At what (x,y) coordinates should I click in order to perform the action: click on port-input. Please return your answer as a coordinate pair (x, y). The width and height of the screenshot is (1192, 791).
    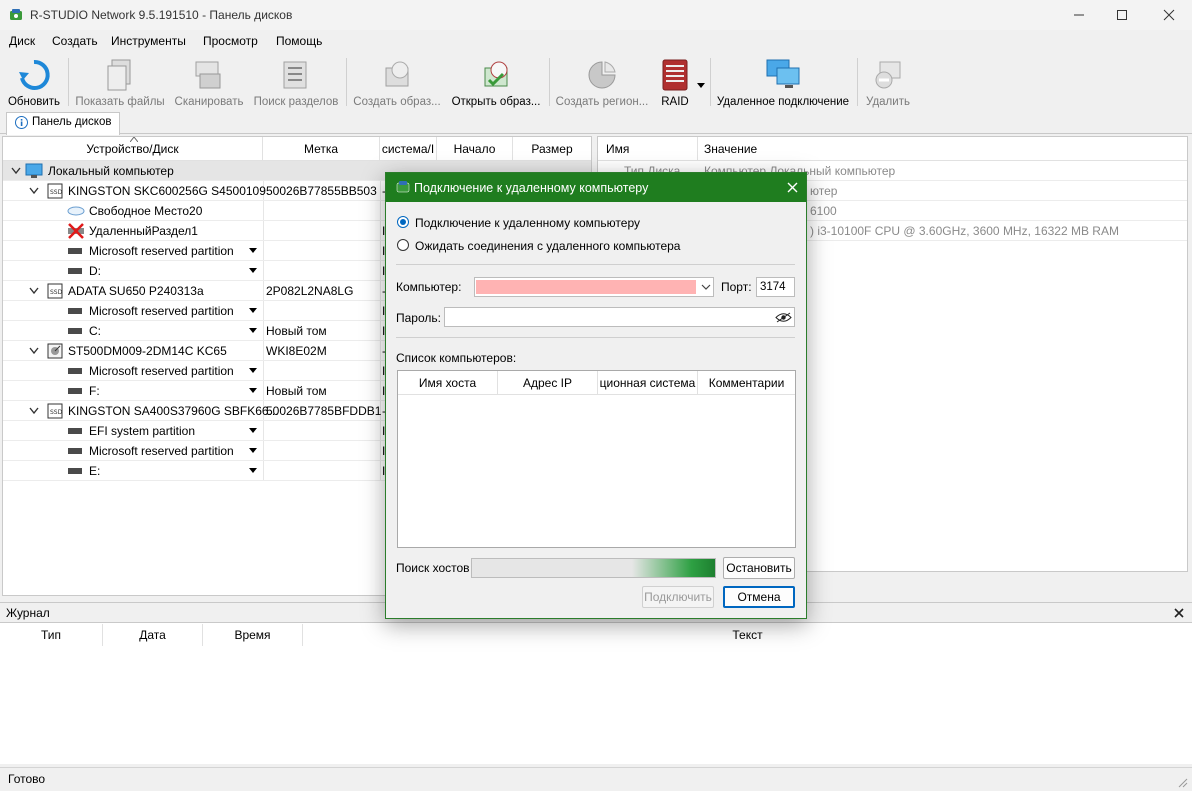
    Looking at the image, I should click on (775, 287).